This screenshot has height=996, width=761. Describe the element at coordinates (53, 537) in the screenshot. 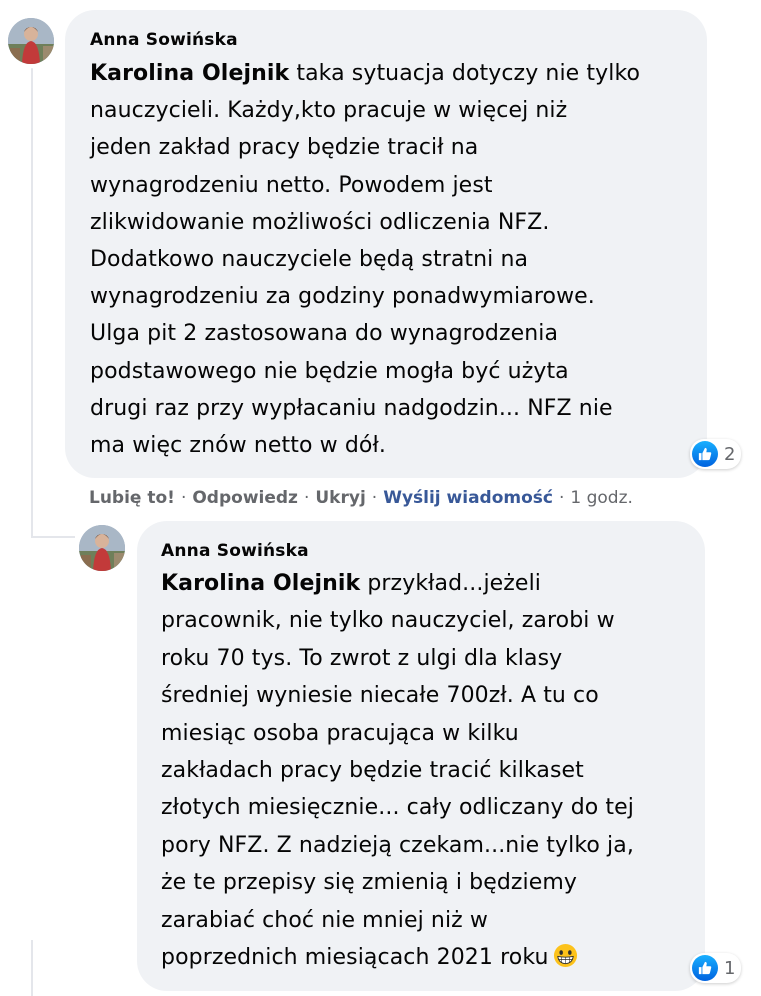

I see `thread-branch-line` at that location.